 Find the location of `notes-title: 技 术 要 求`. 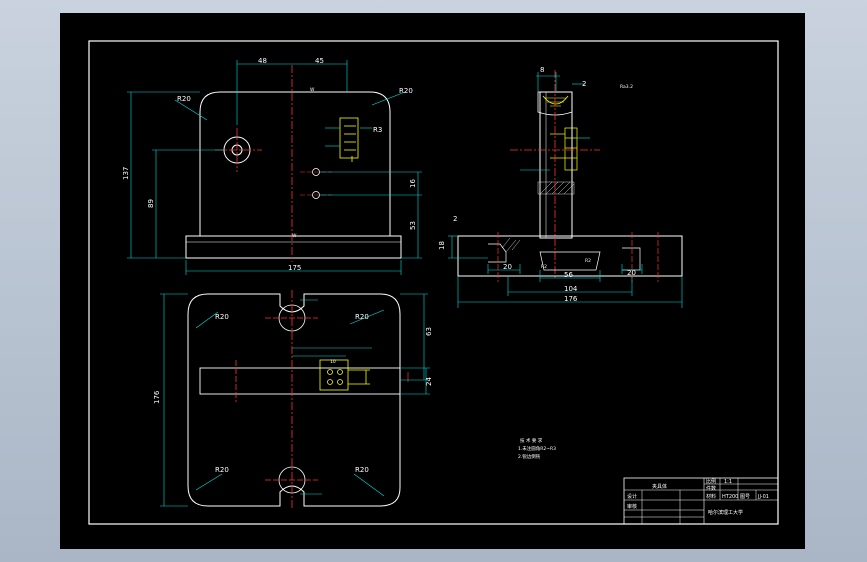

notes-title: 技 术 要 求 is located at coordinates (531, 440).